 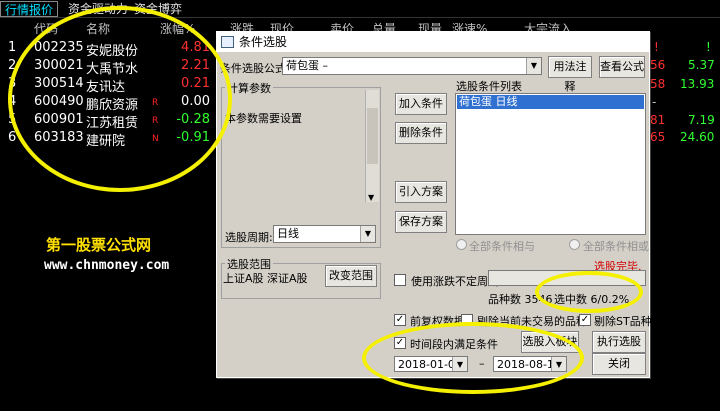 I want to click on save-scheme-button: 保存方案, so click(x=421, y=222).